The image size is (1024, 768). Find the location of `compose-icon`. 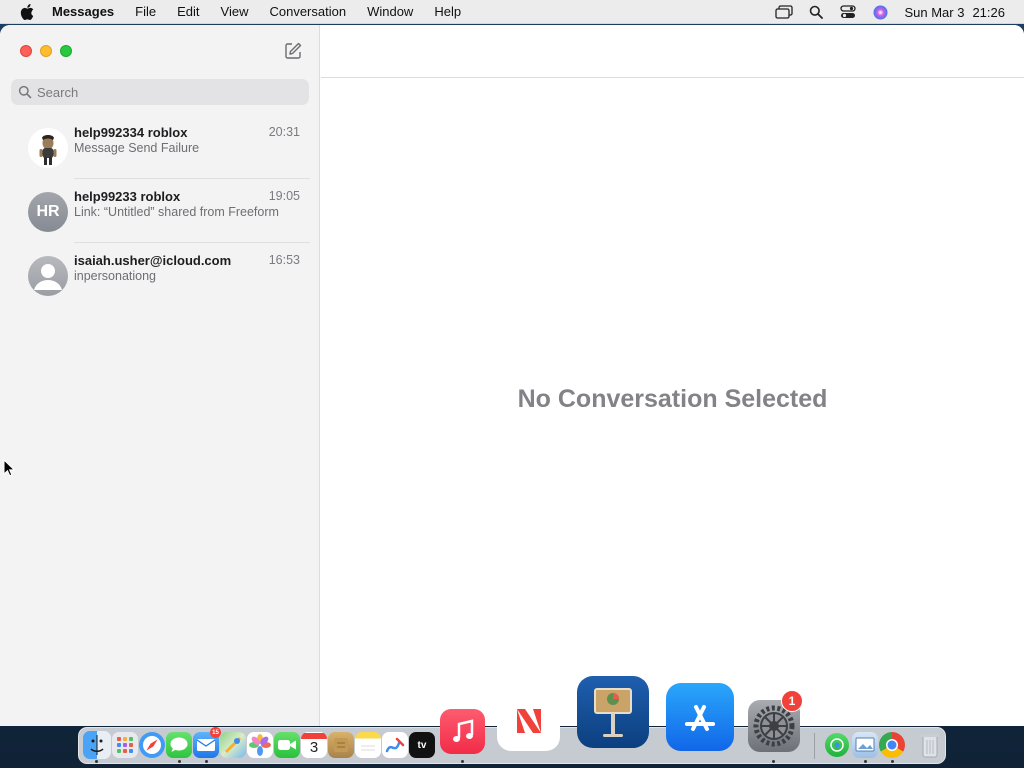

compose-icon is located at coordinates (293, 51).